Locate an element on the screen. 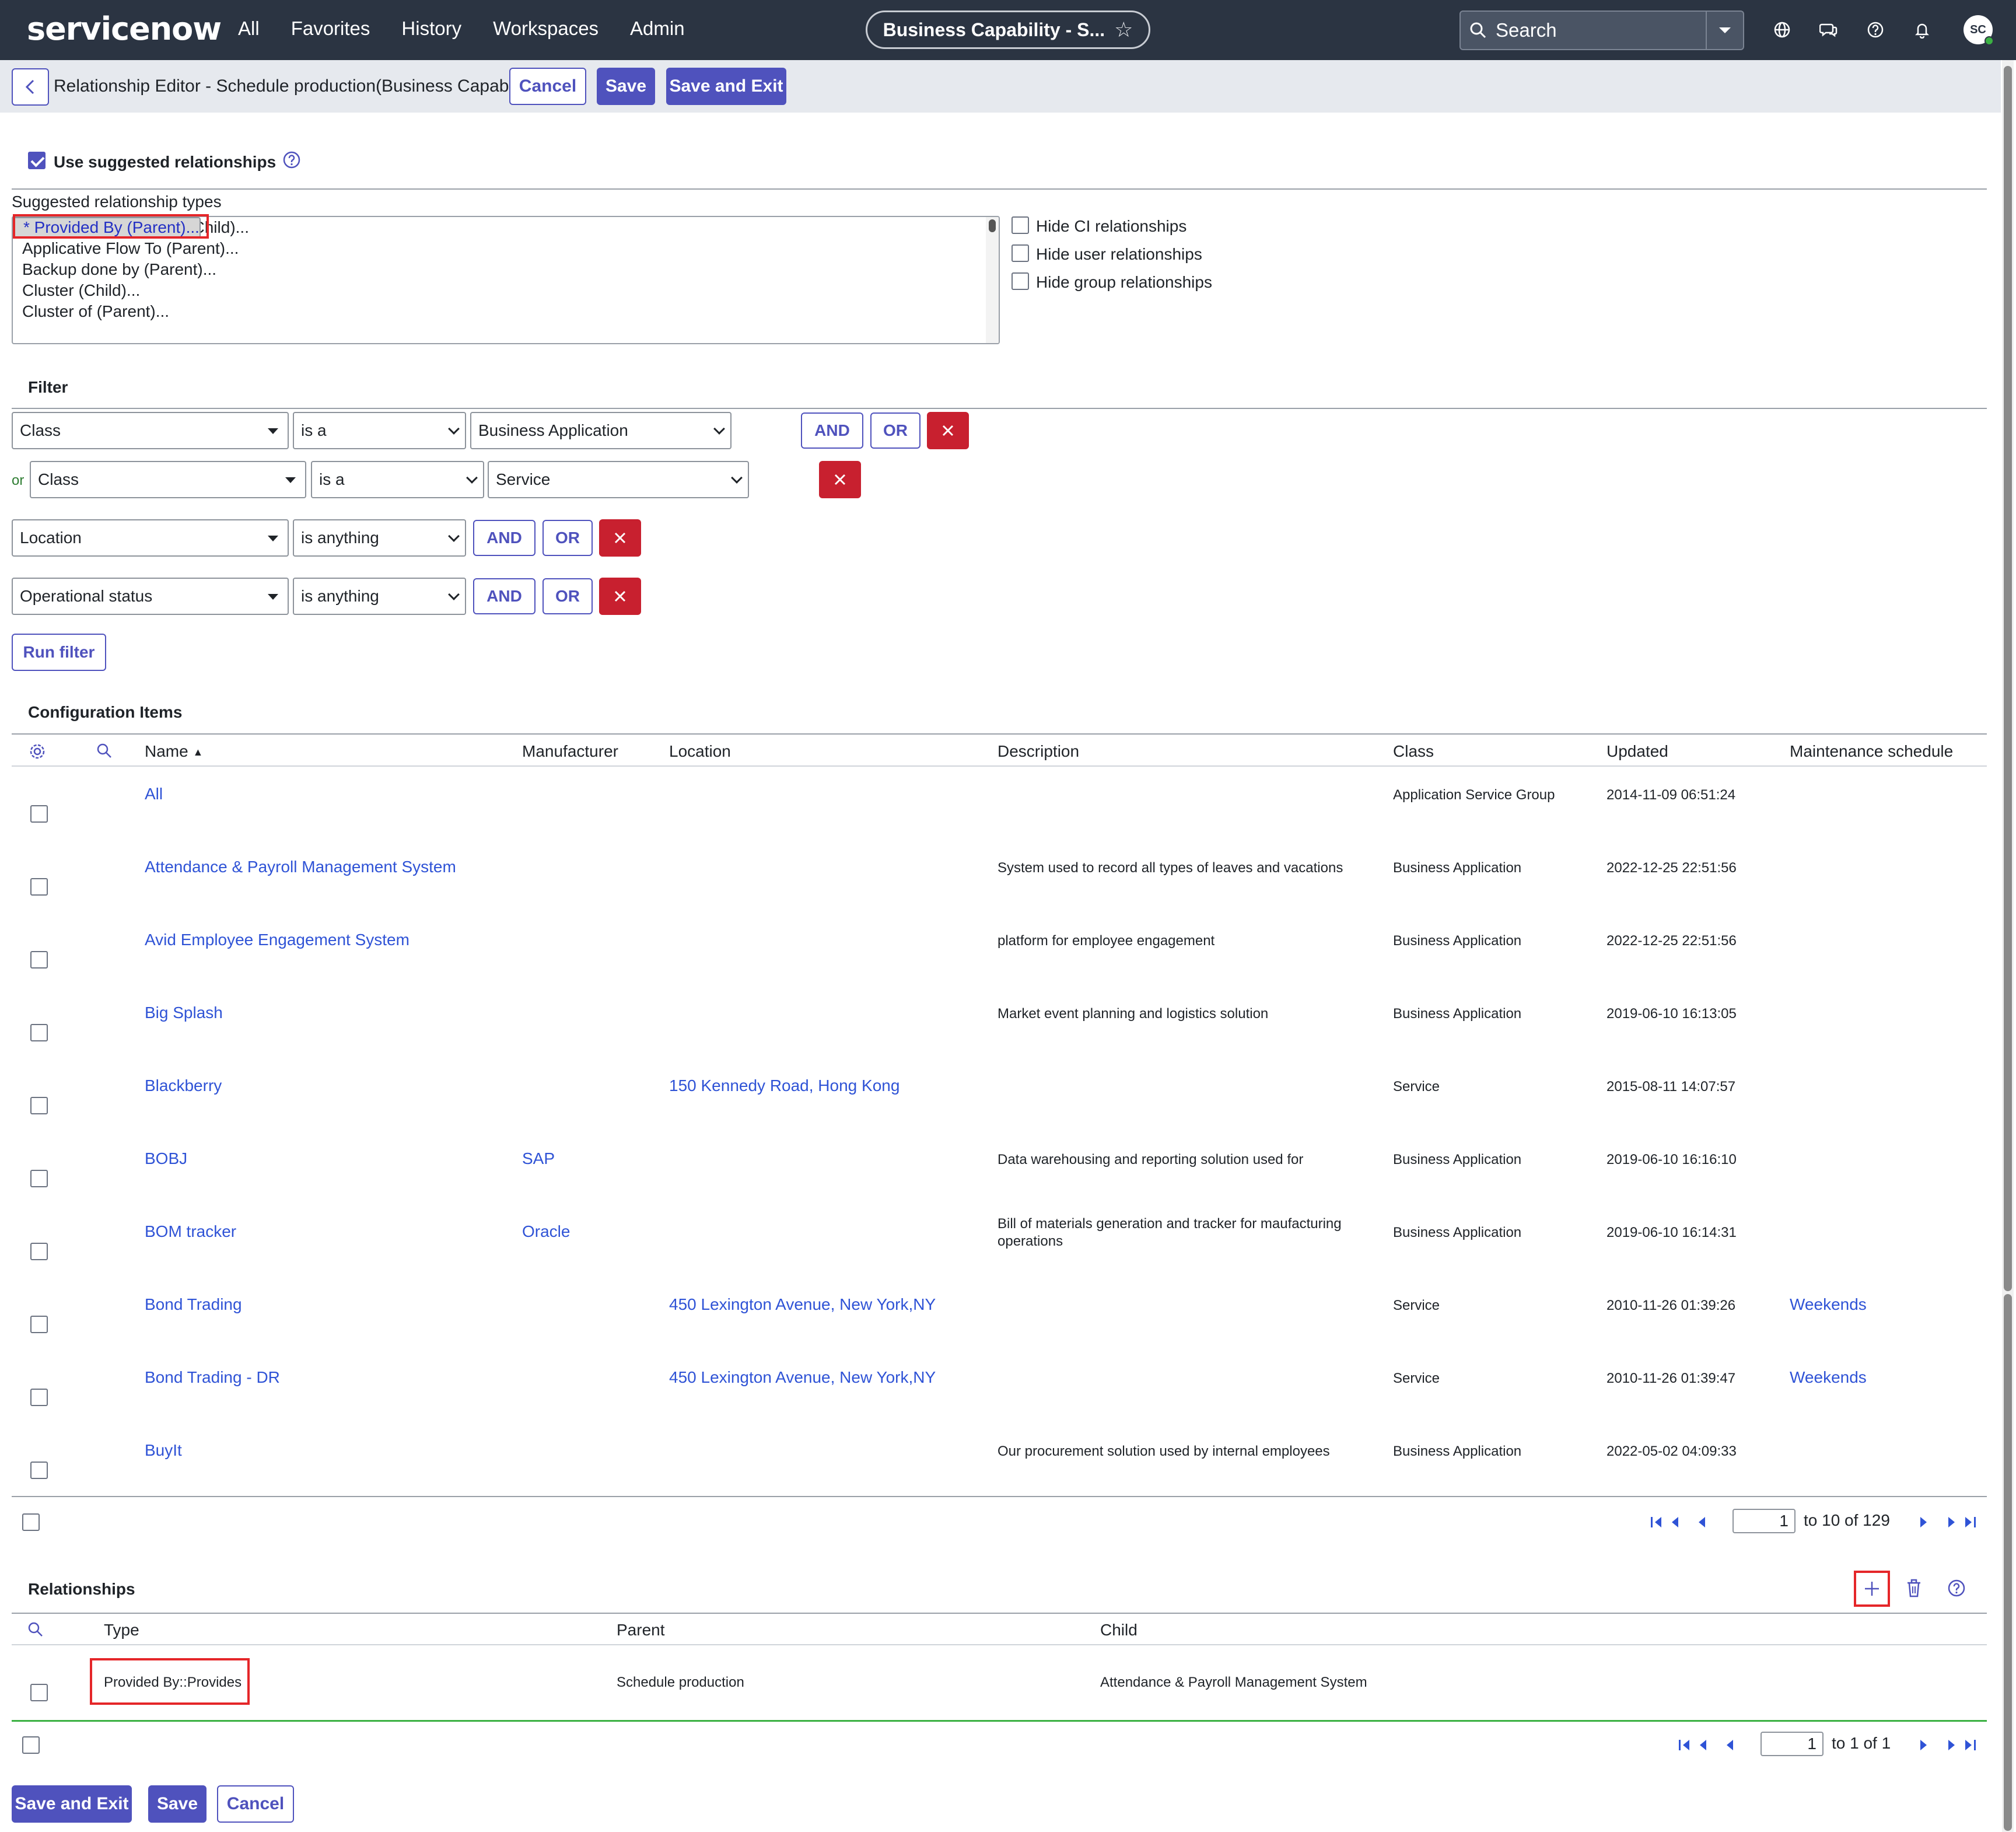 This screenshot has height=1832, width=2016. rel-pager-next-button is located at coordinates (1923, 1745).